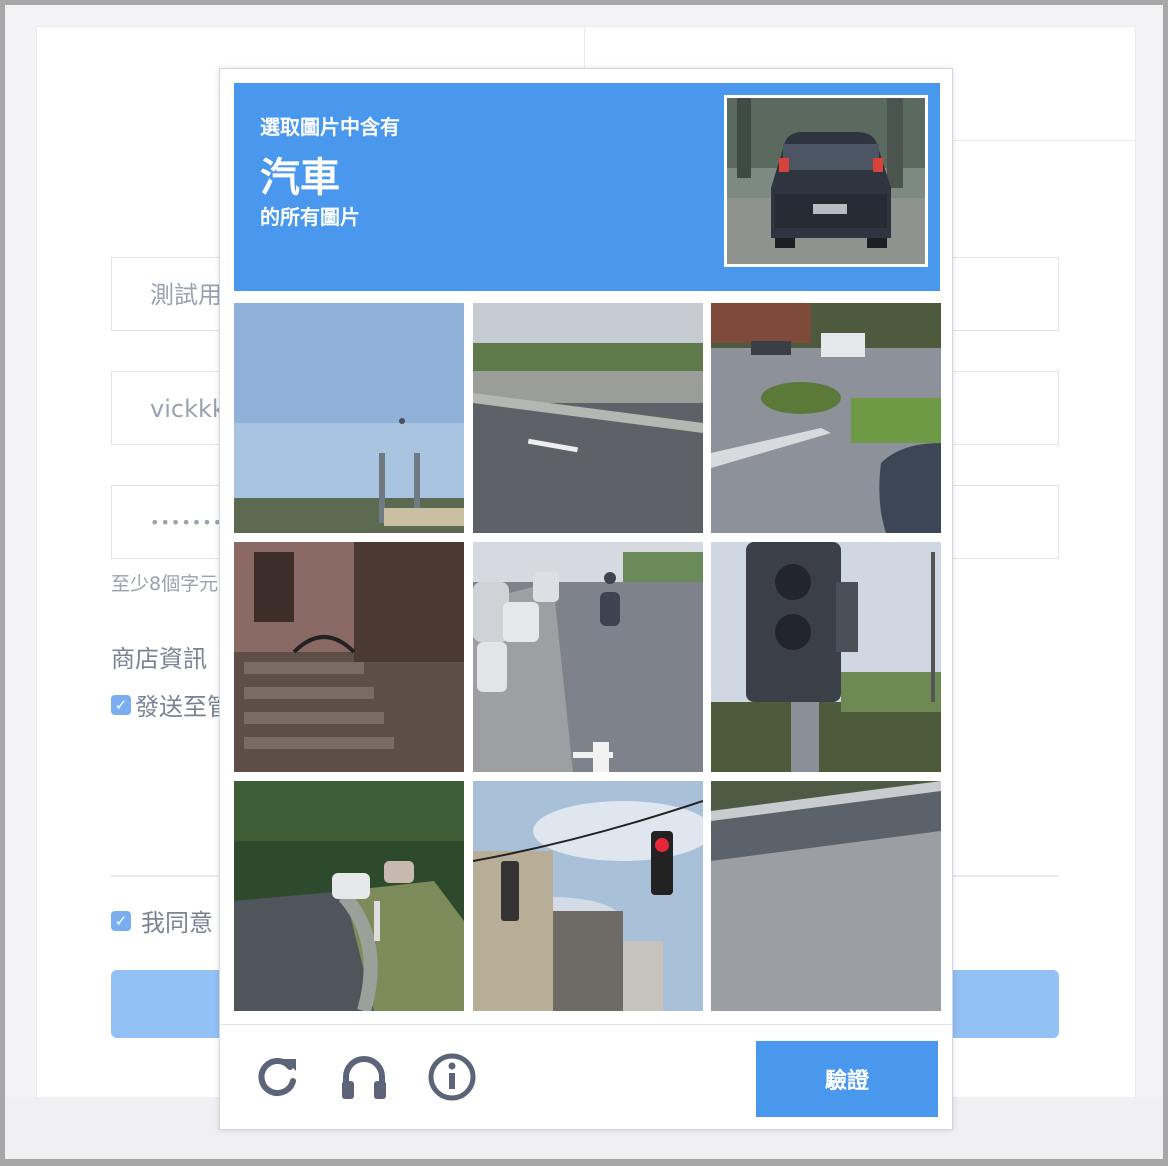 This screenshot has height=1166, width=1168. I want to click on verify-button: 驗證, so click(847, 1079).